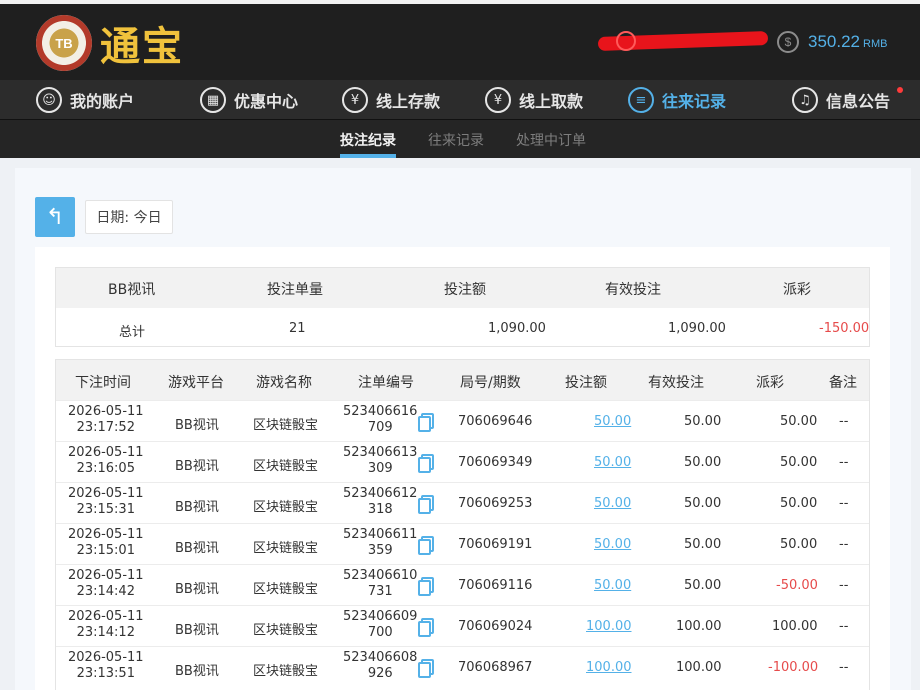 This screenshot has height=690, width=920. Describe the element at coordinates (551, 101) in the screenshot. I see `nav-label: 线上取款` at that location.